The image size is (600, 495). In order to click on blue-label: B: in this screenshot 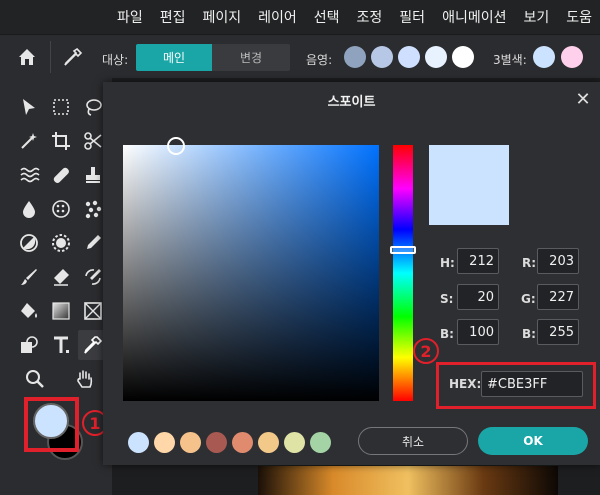, I will do `click(529, 334)`.